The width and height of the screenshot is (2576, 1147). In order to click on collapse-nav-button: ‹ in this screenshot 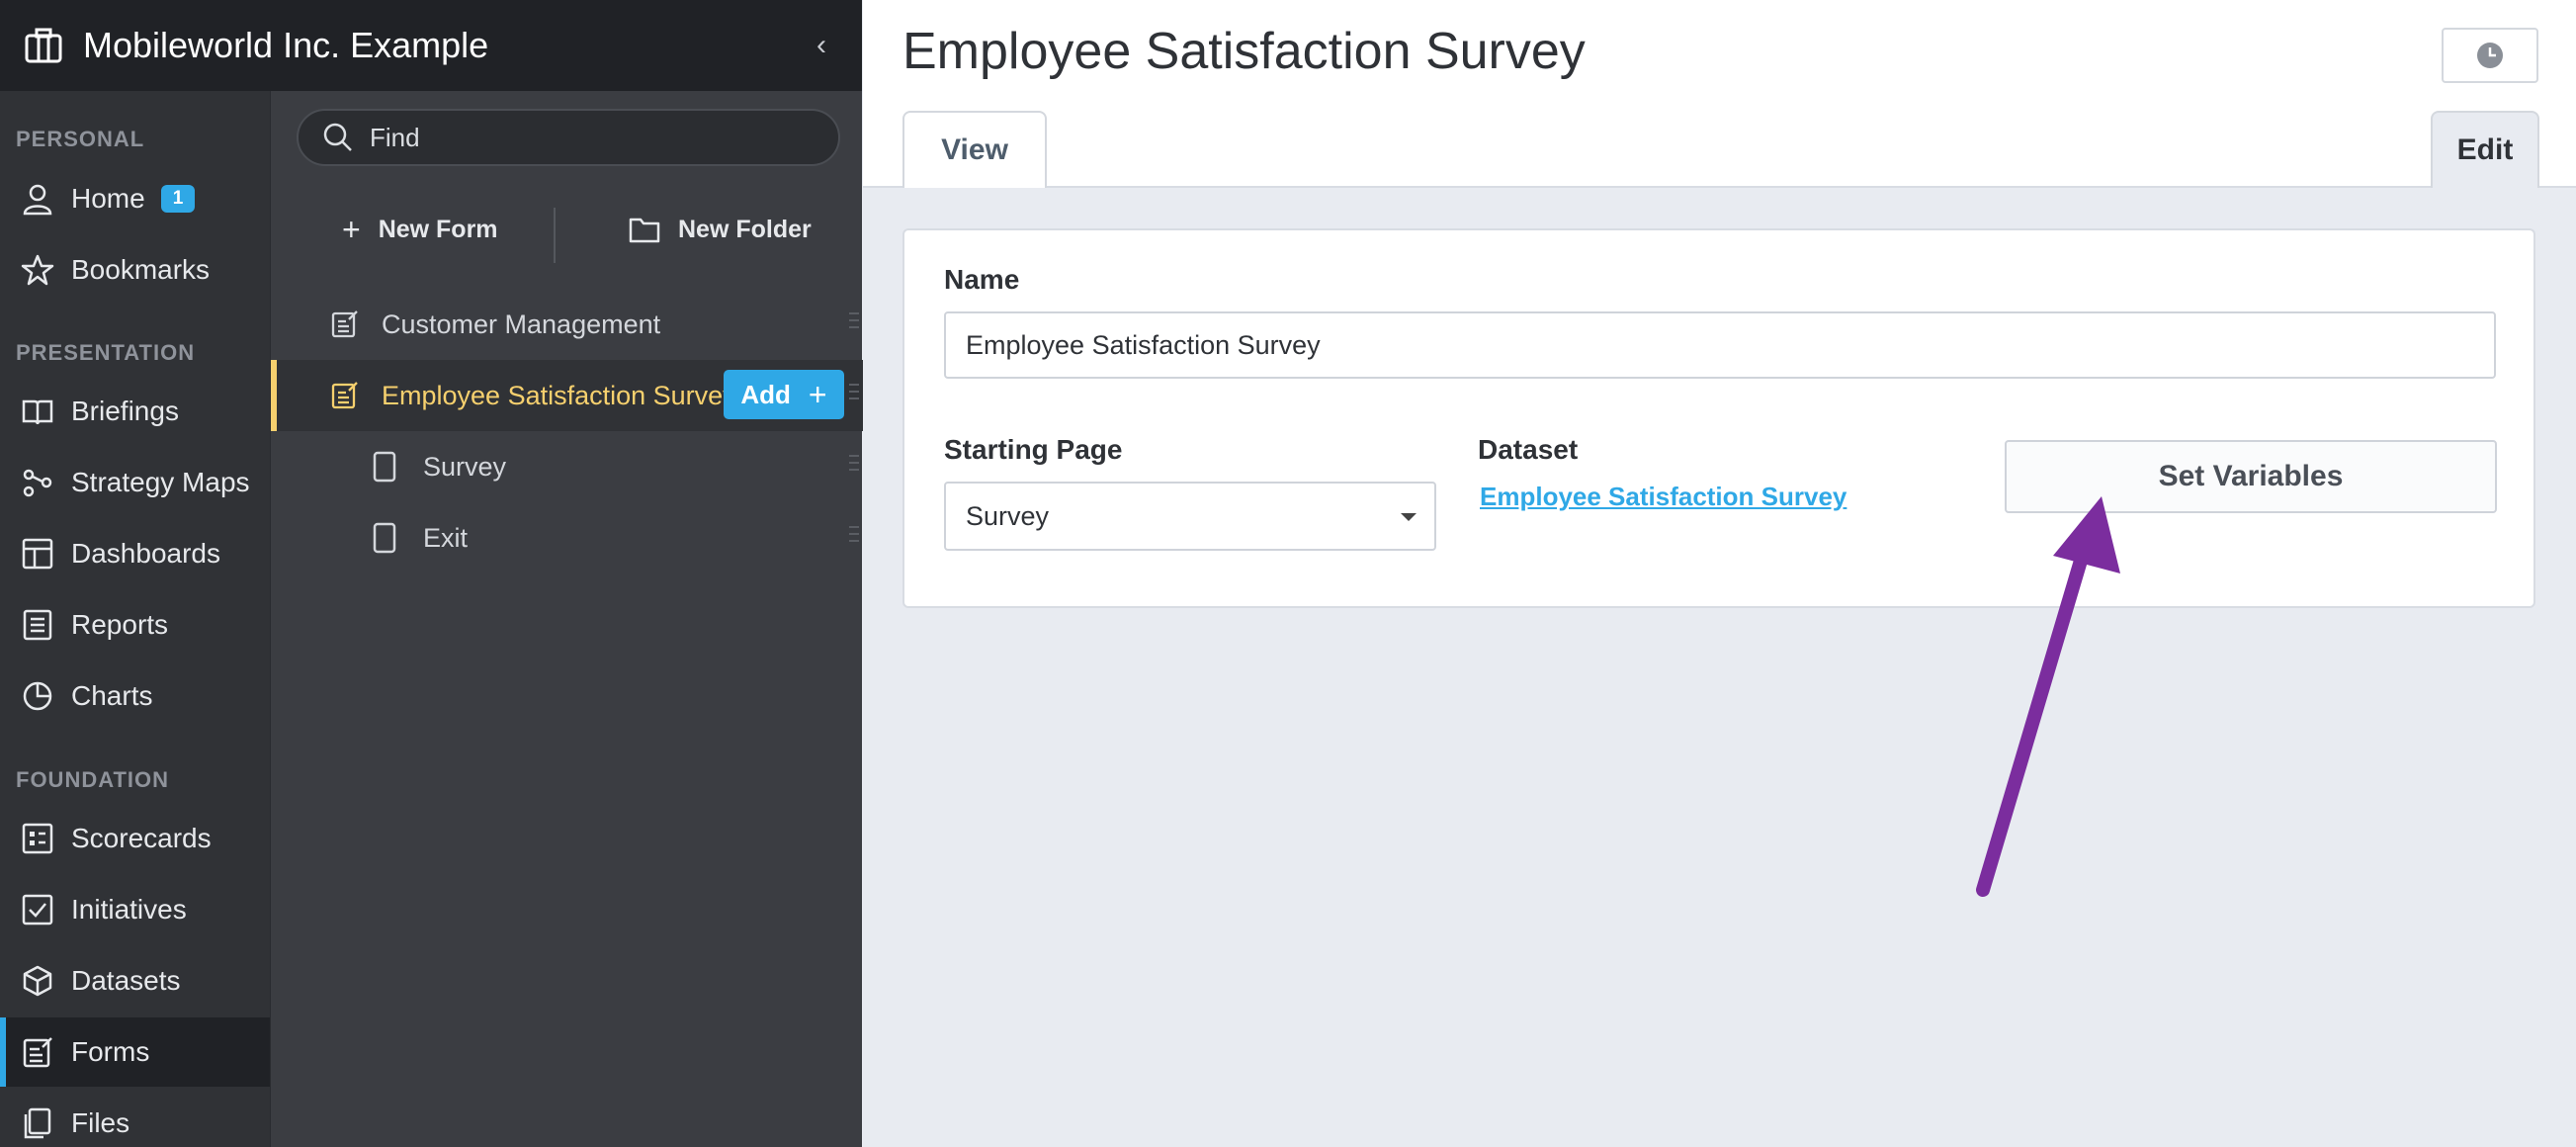, I will do `click(821, 46)`.